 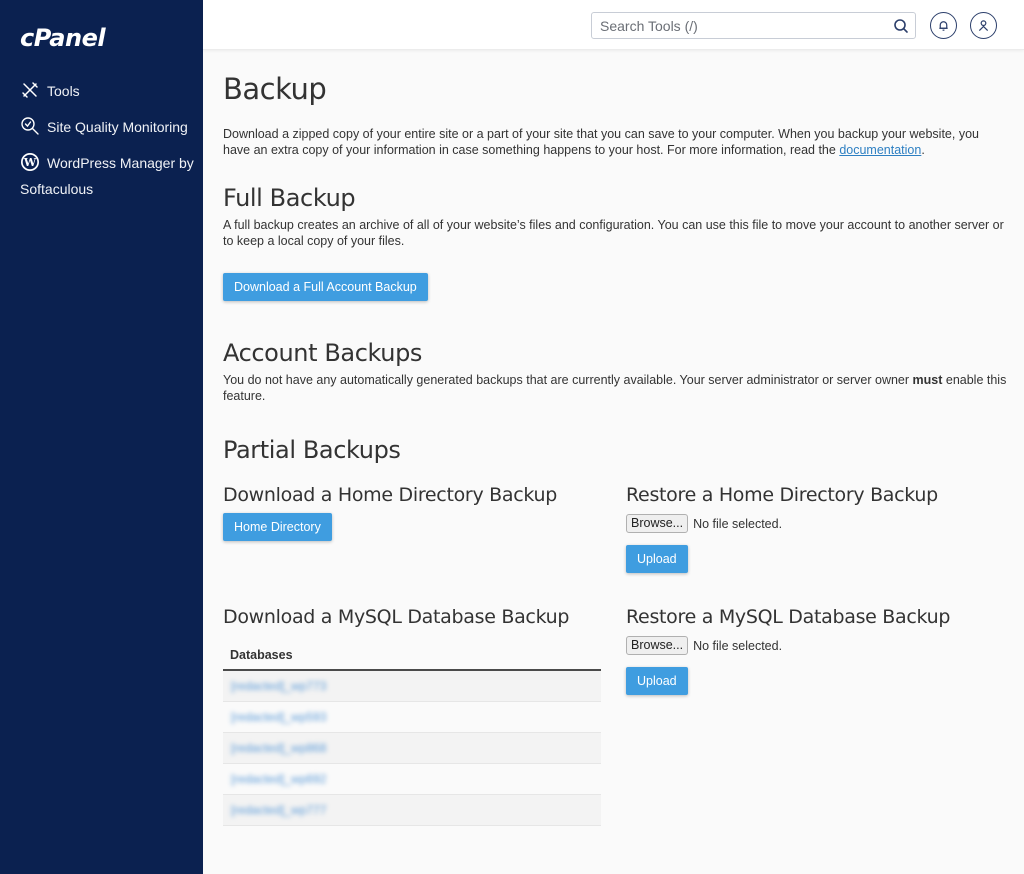 I want to click on mysql-upload-button: Upload, so click(x=657, y=681).